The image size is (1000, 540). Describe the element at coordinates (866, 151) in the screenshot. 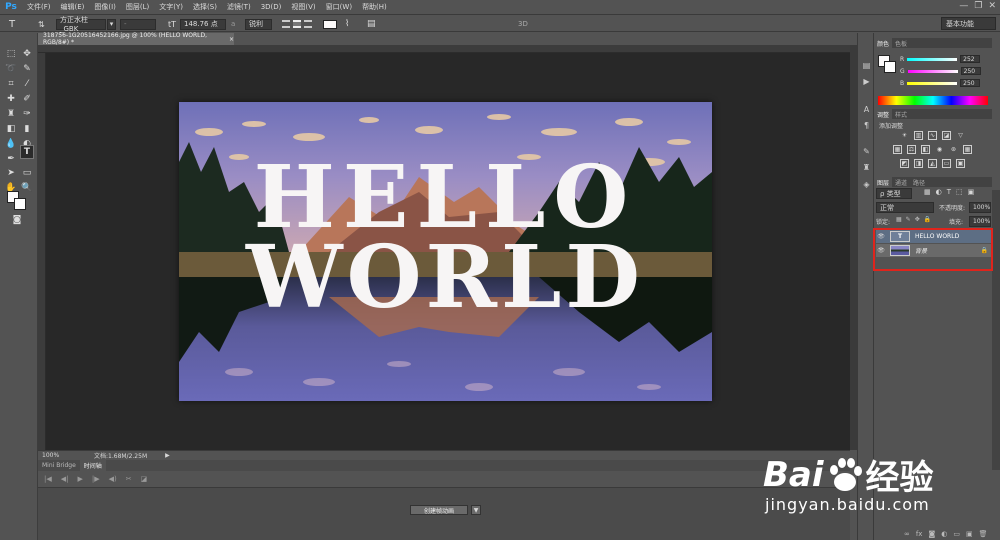

I see `brush-presets-icon: ✎` at that location.